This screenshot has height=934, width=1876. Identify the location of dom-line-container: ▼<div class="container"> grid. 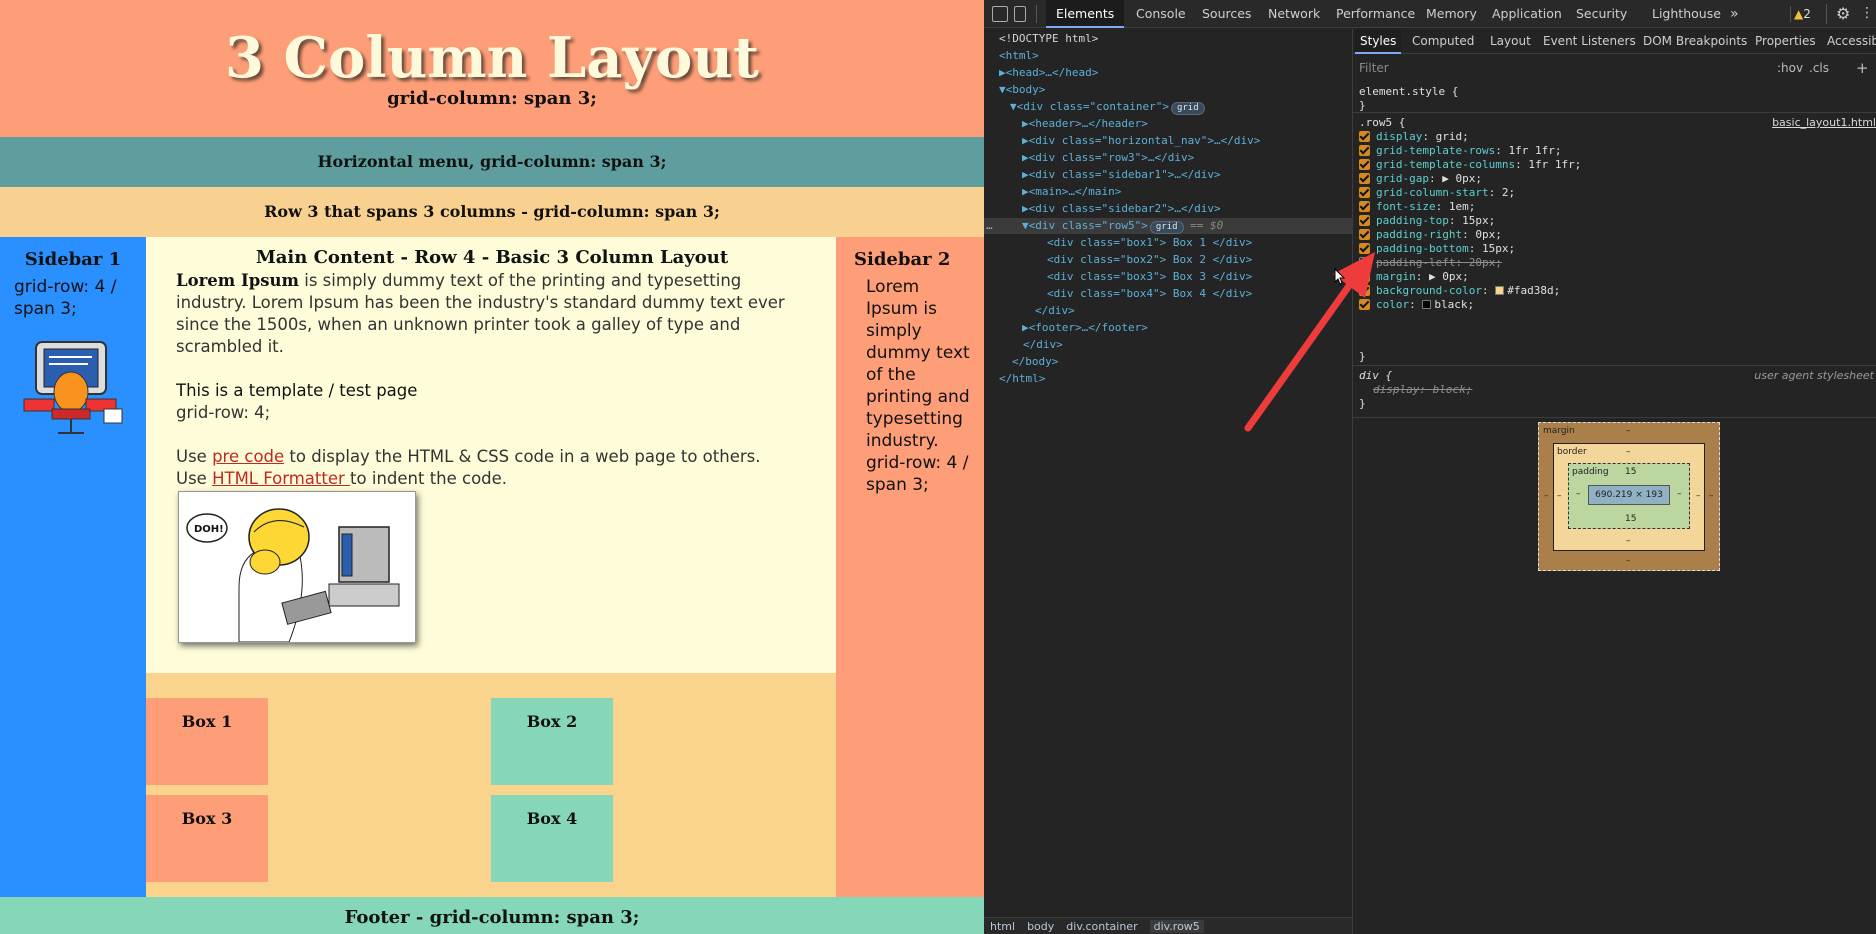
(1107, 107).